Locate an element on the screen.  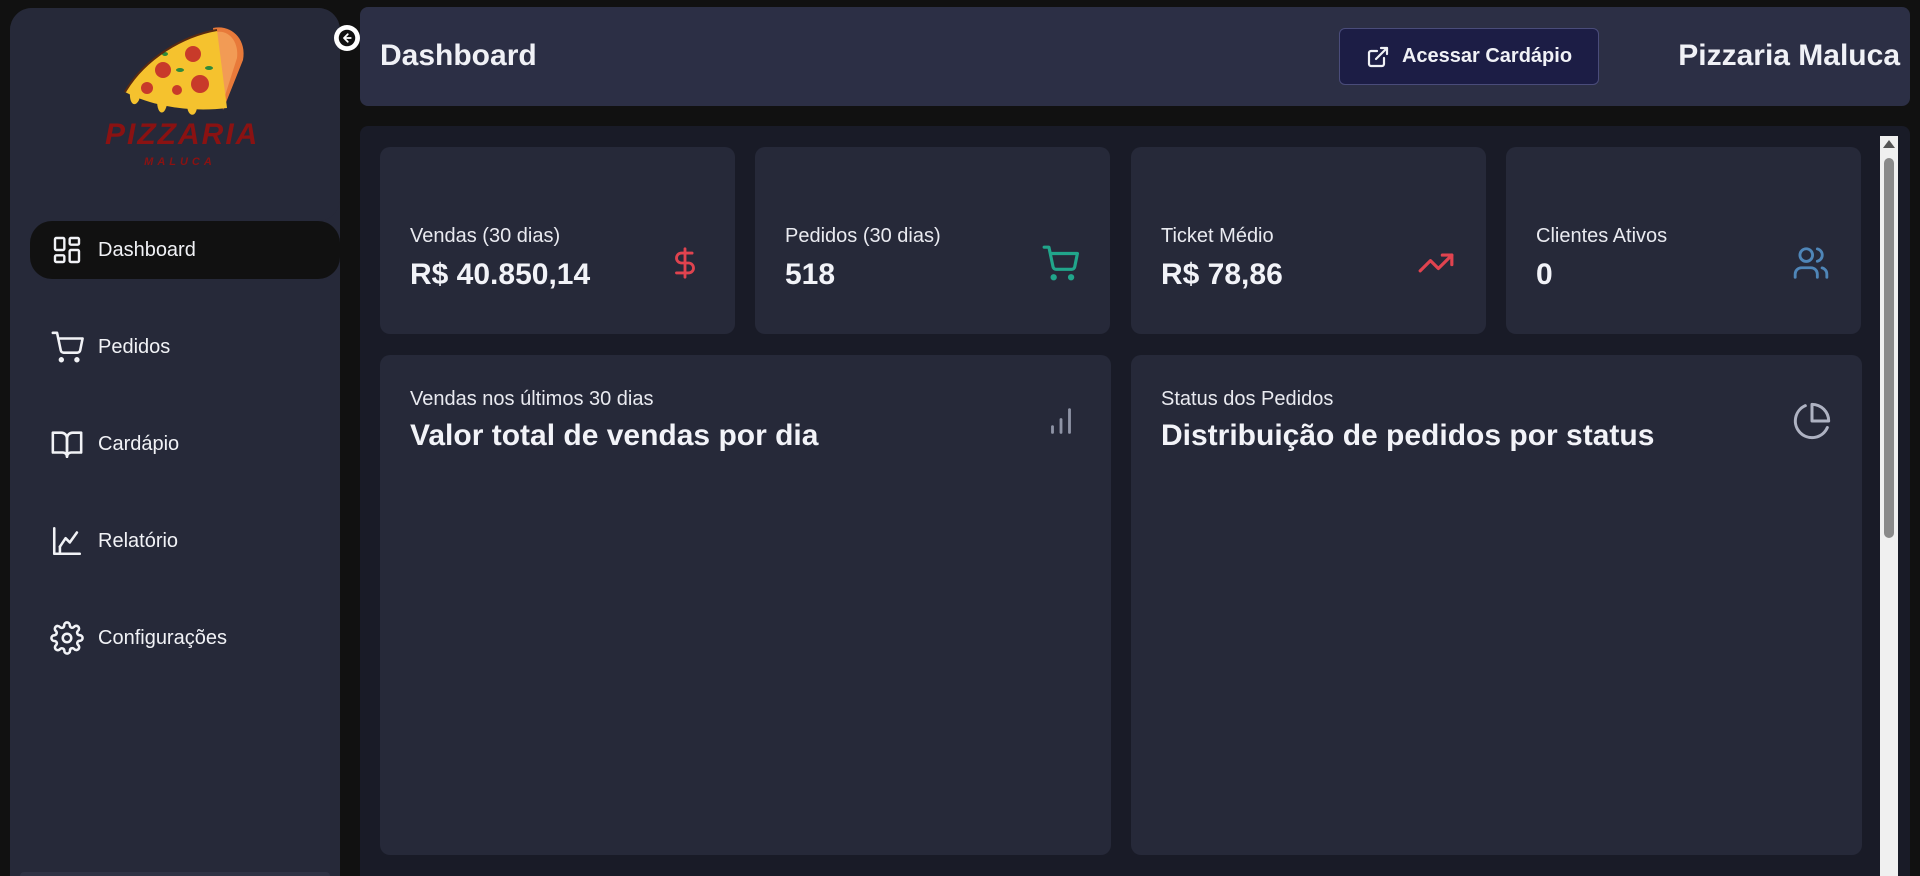
stat-card-ticket: Ticket Médio R$ 78,86 is located at coordinates (1308, 240).